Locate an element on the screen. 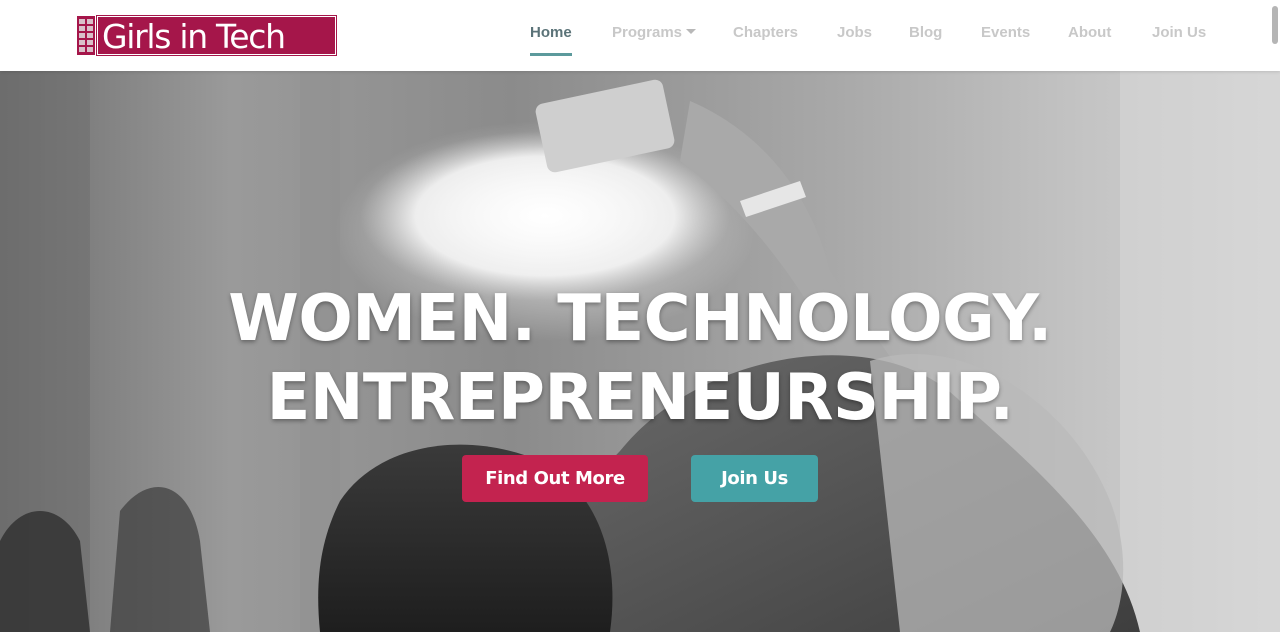 The width and height of the screenshot is (1280, 632). find-out-more-button: Find Out More is located at coordinates (555, 478).